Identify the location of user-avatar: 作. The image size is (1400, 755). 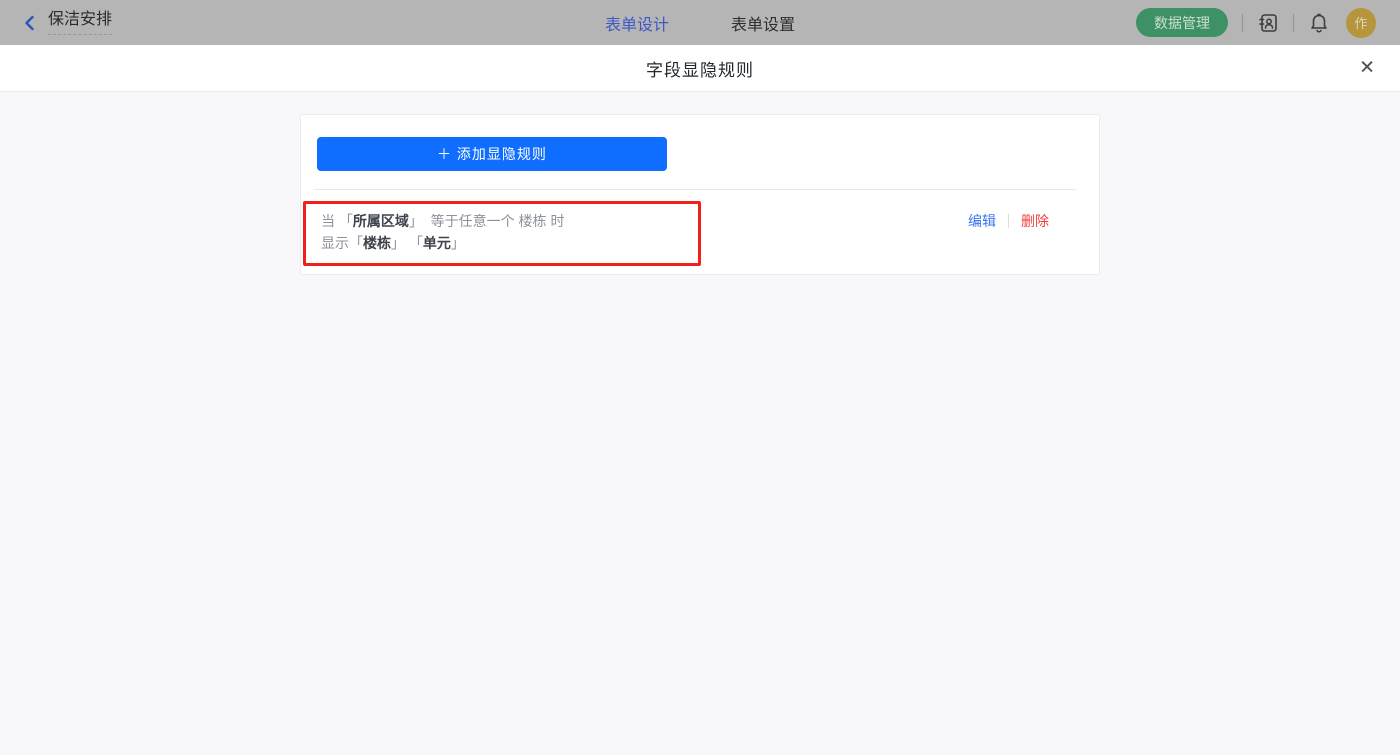
(1361, 22).